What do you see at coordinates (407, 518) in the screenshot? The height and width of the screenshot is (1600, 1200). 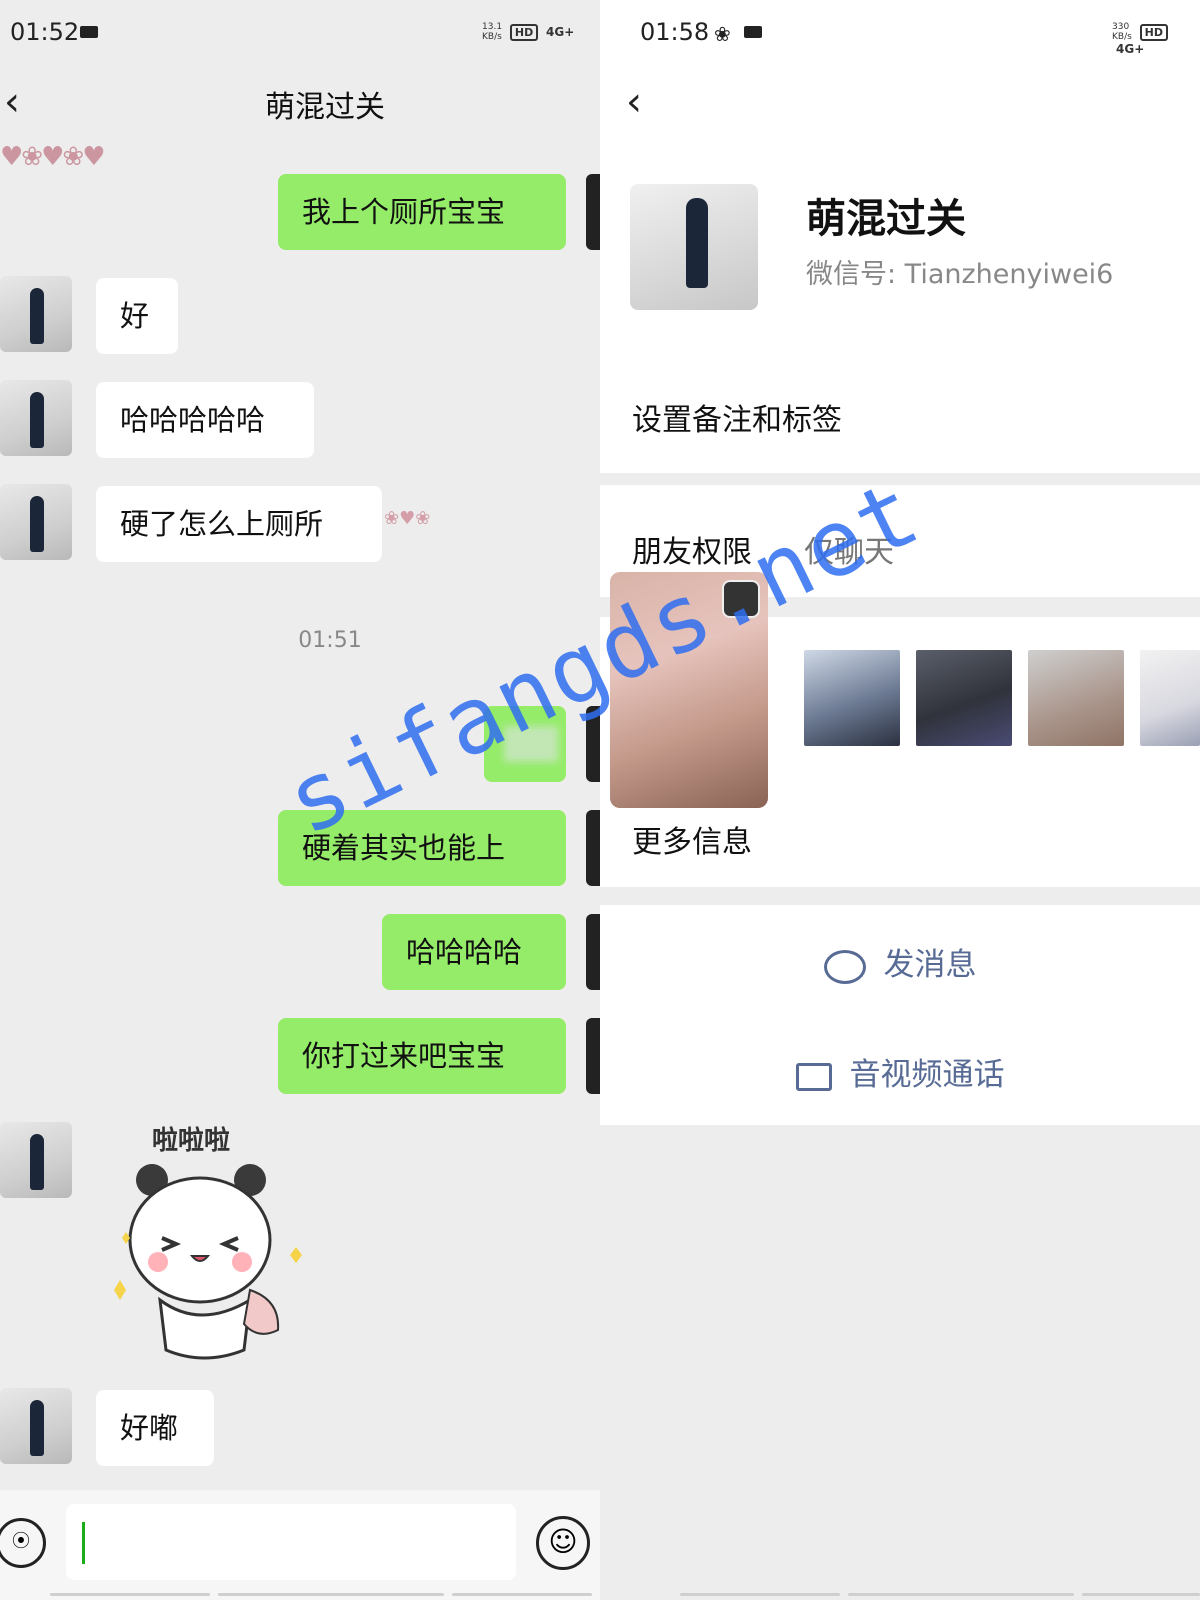 I see `decorative-sticker-fragment: ❀♥❀` at bounding box center [407, 518].